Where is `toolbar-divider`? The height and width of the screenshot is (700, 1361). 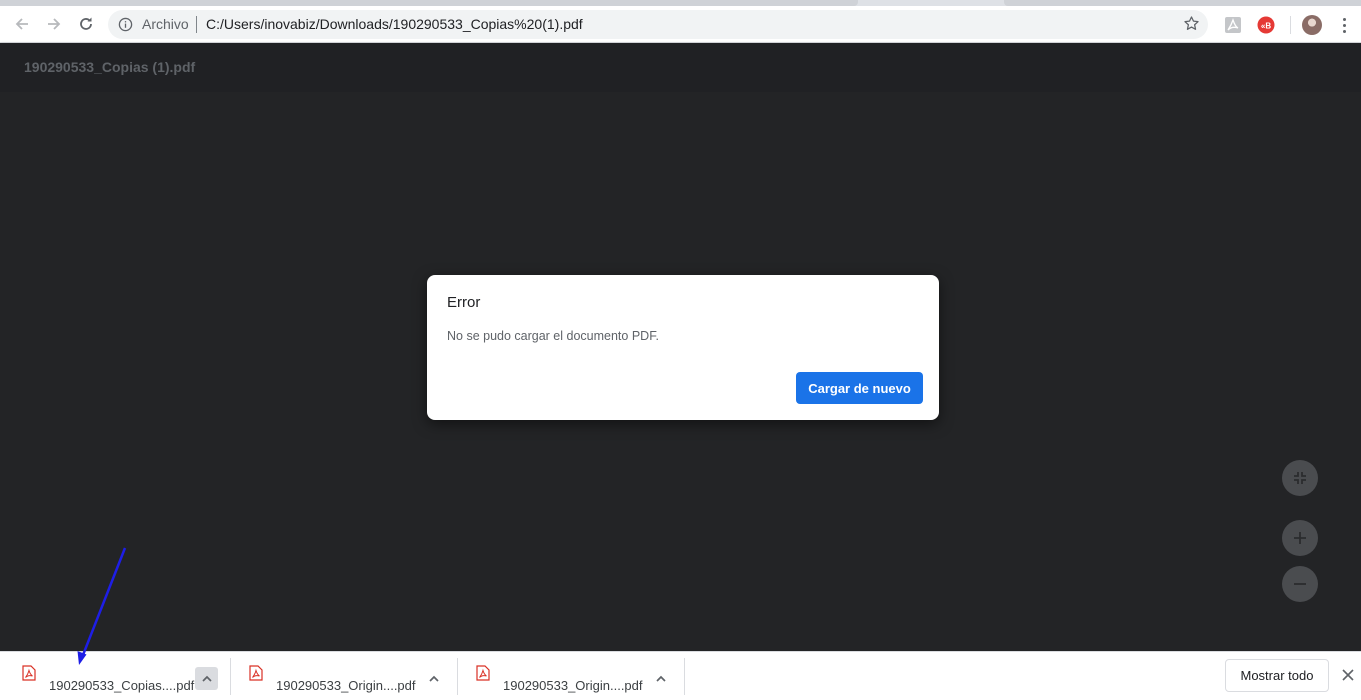
toolbar-divider is located at coordinates (1290, 25).